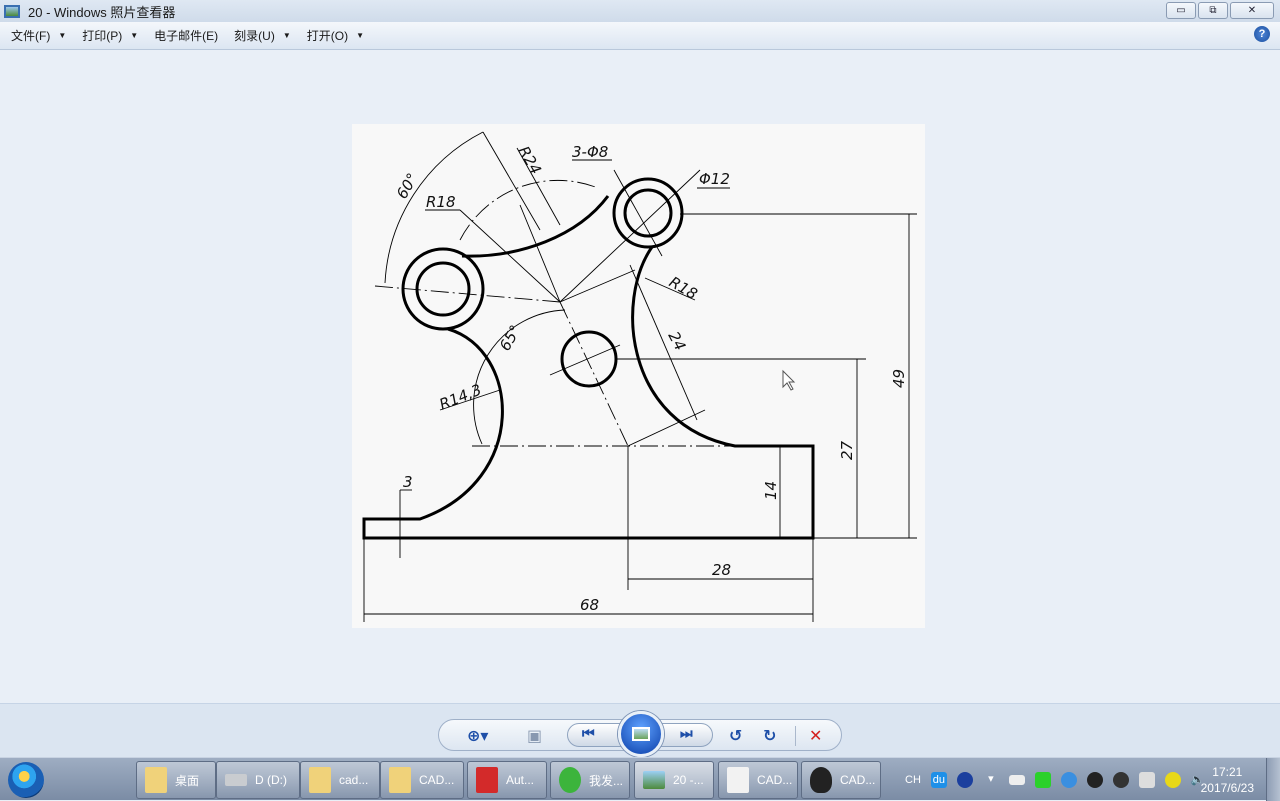  Describe the element at coordinates (26, 780) in the screenshot. I see `start-button` at that location.